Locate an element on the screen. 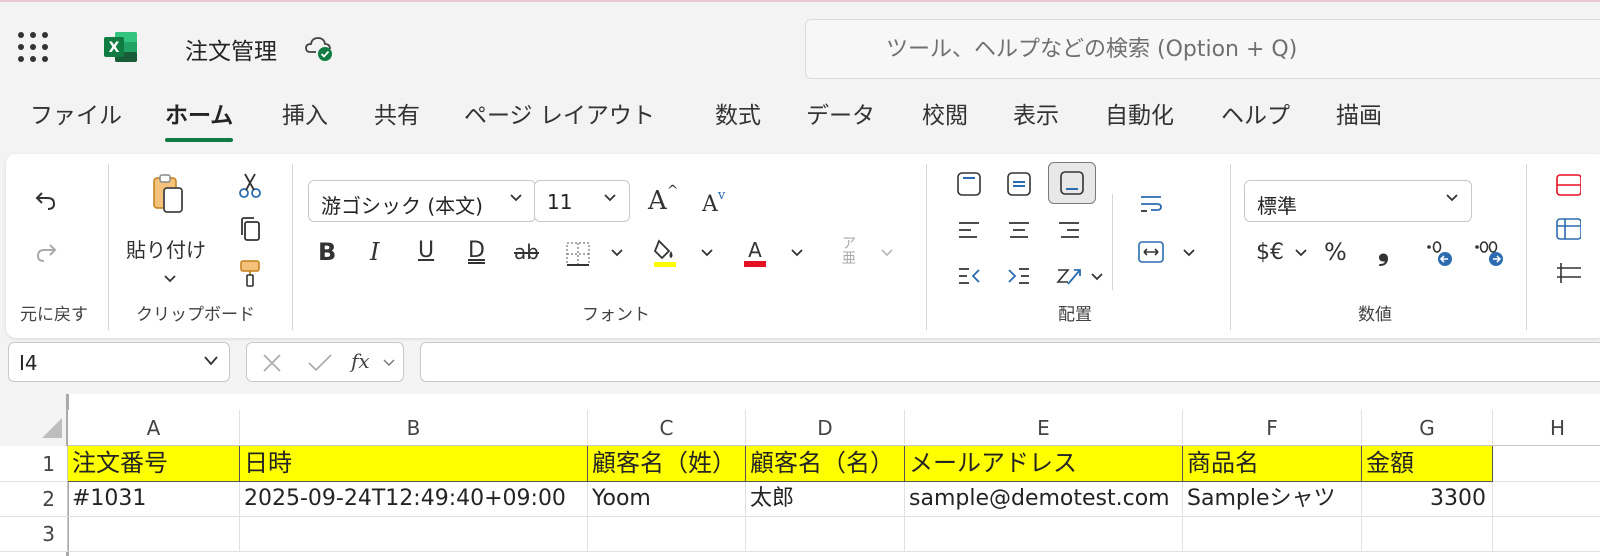 The width and height of the screenshot is (1600, 556). paste-button: 貼り付け is located at coordinates (166, 248).